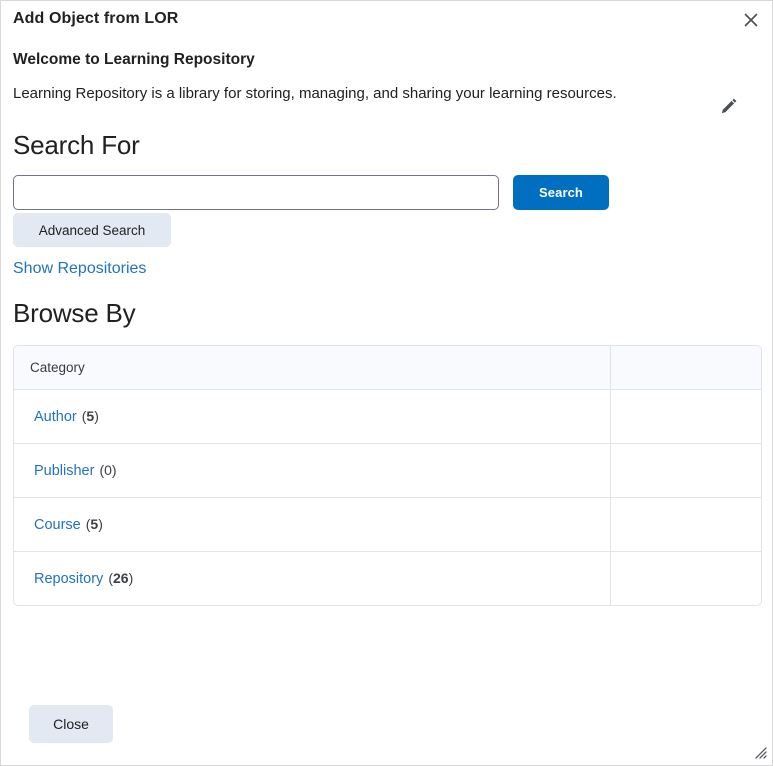 The image size is (773, 766). Describe the element at coordinates (90, 416) in the screenshot. I see `category-count-author: (5)` at that location.